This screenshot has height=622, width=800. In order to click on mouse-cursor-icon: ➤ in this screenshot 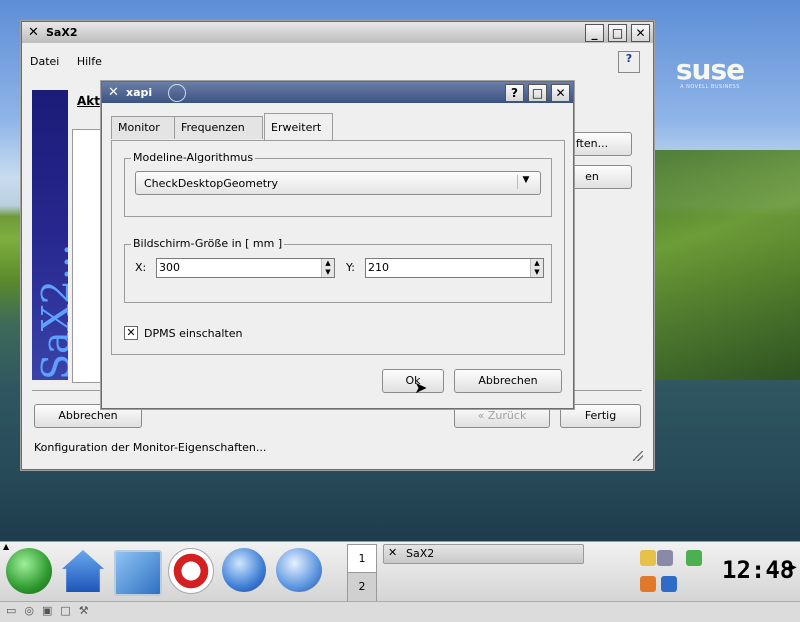, I will do `click(421, 387)`.